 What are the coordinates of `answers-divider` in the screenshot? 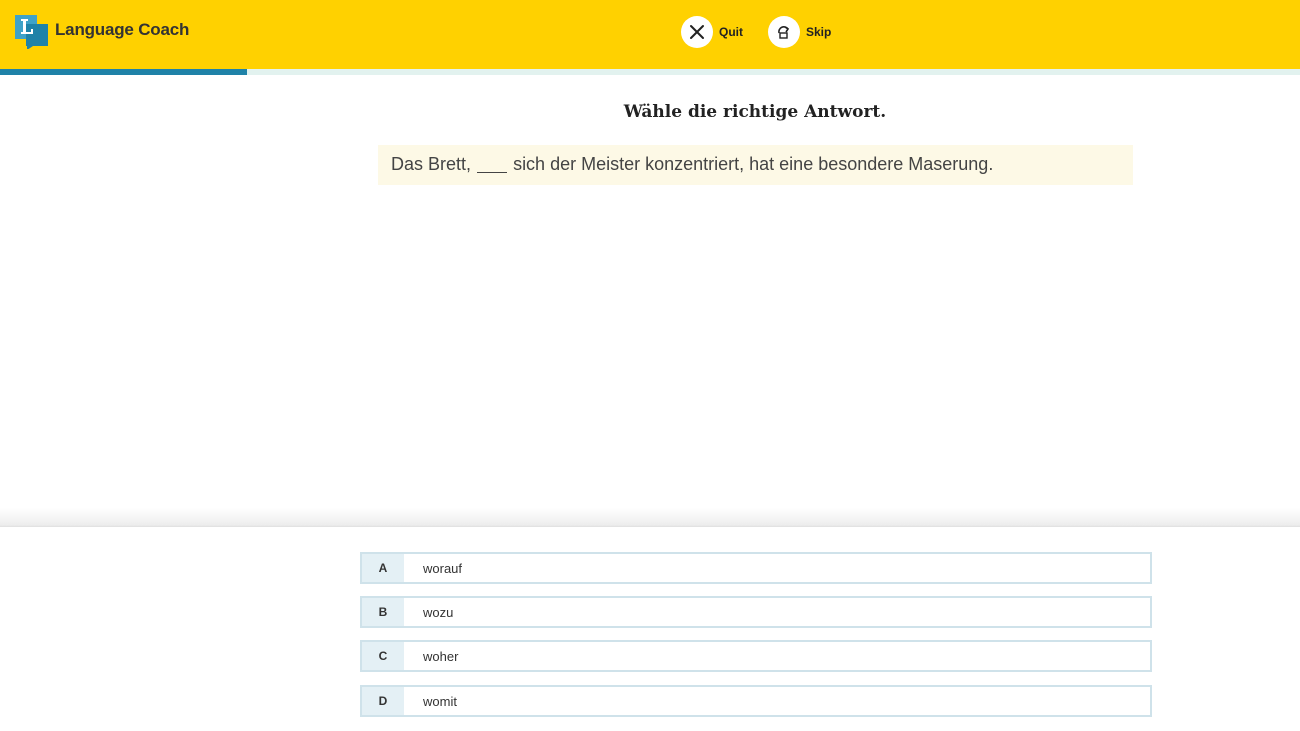 It's located at (650, 518).